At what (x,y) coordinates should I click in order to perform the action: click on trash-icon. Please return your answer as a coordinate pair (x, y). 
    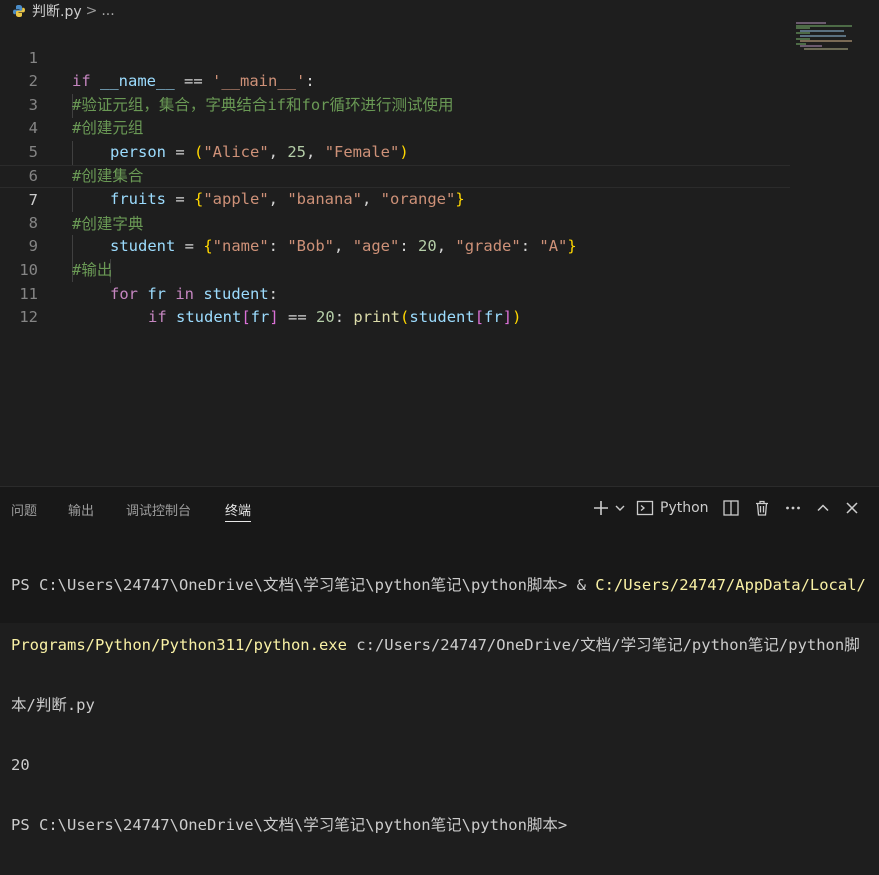
    Looking at the image, I should click on (761, 508).